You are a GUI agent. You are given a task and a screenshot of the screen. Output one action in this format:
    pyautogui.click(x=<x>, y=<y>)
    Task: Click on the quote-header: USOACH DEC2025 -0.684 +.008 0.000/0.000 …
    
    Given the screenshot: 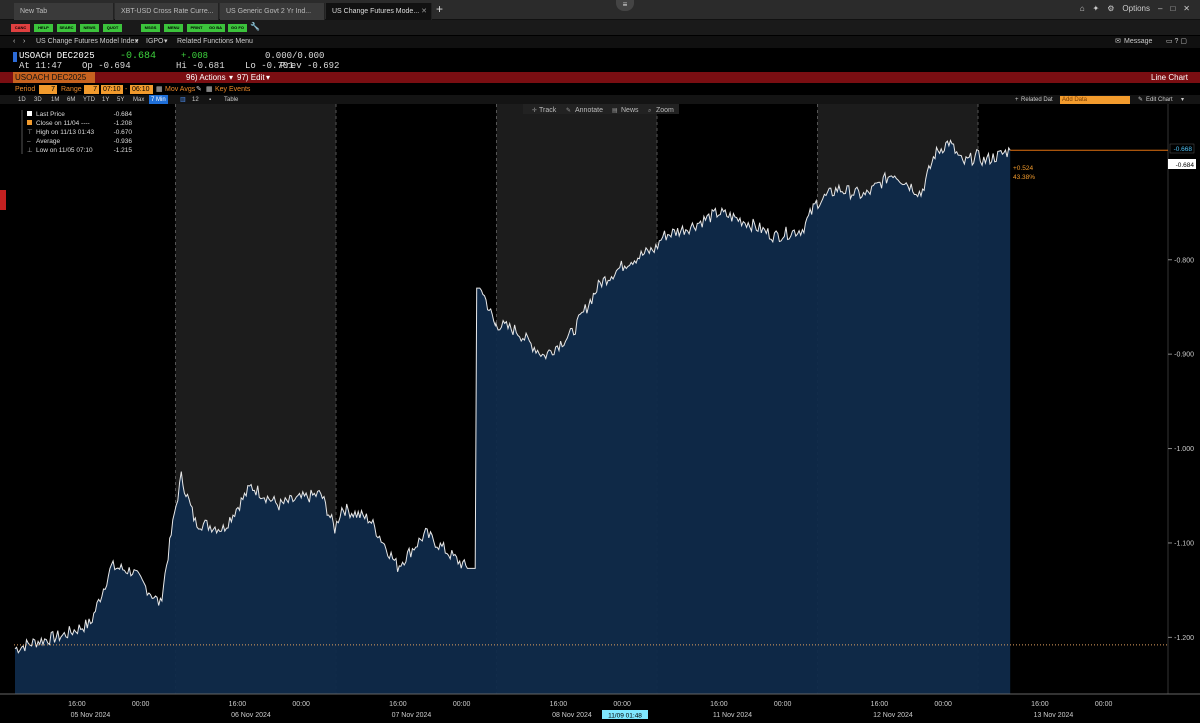 What is the action you would take?
    pyautogui.click(x=600, y=61)
    